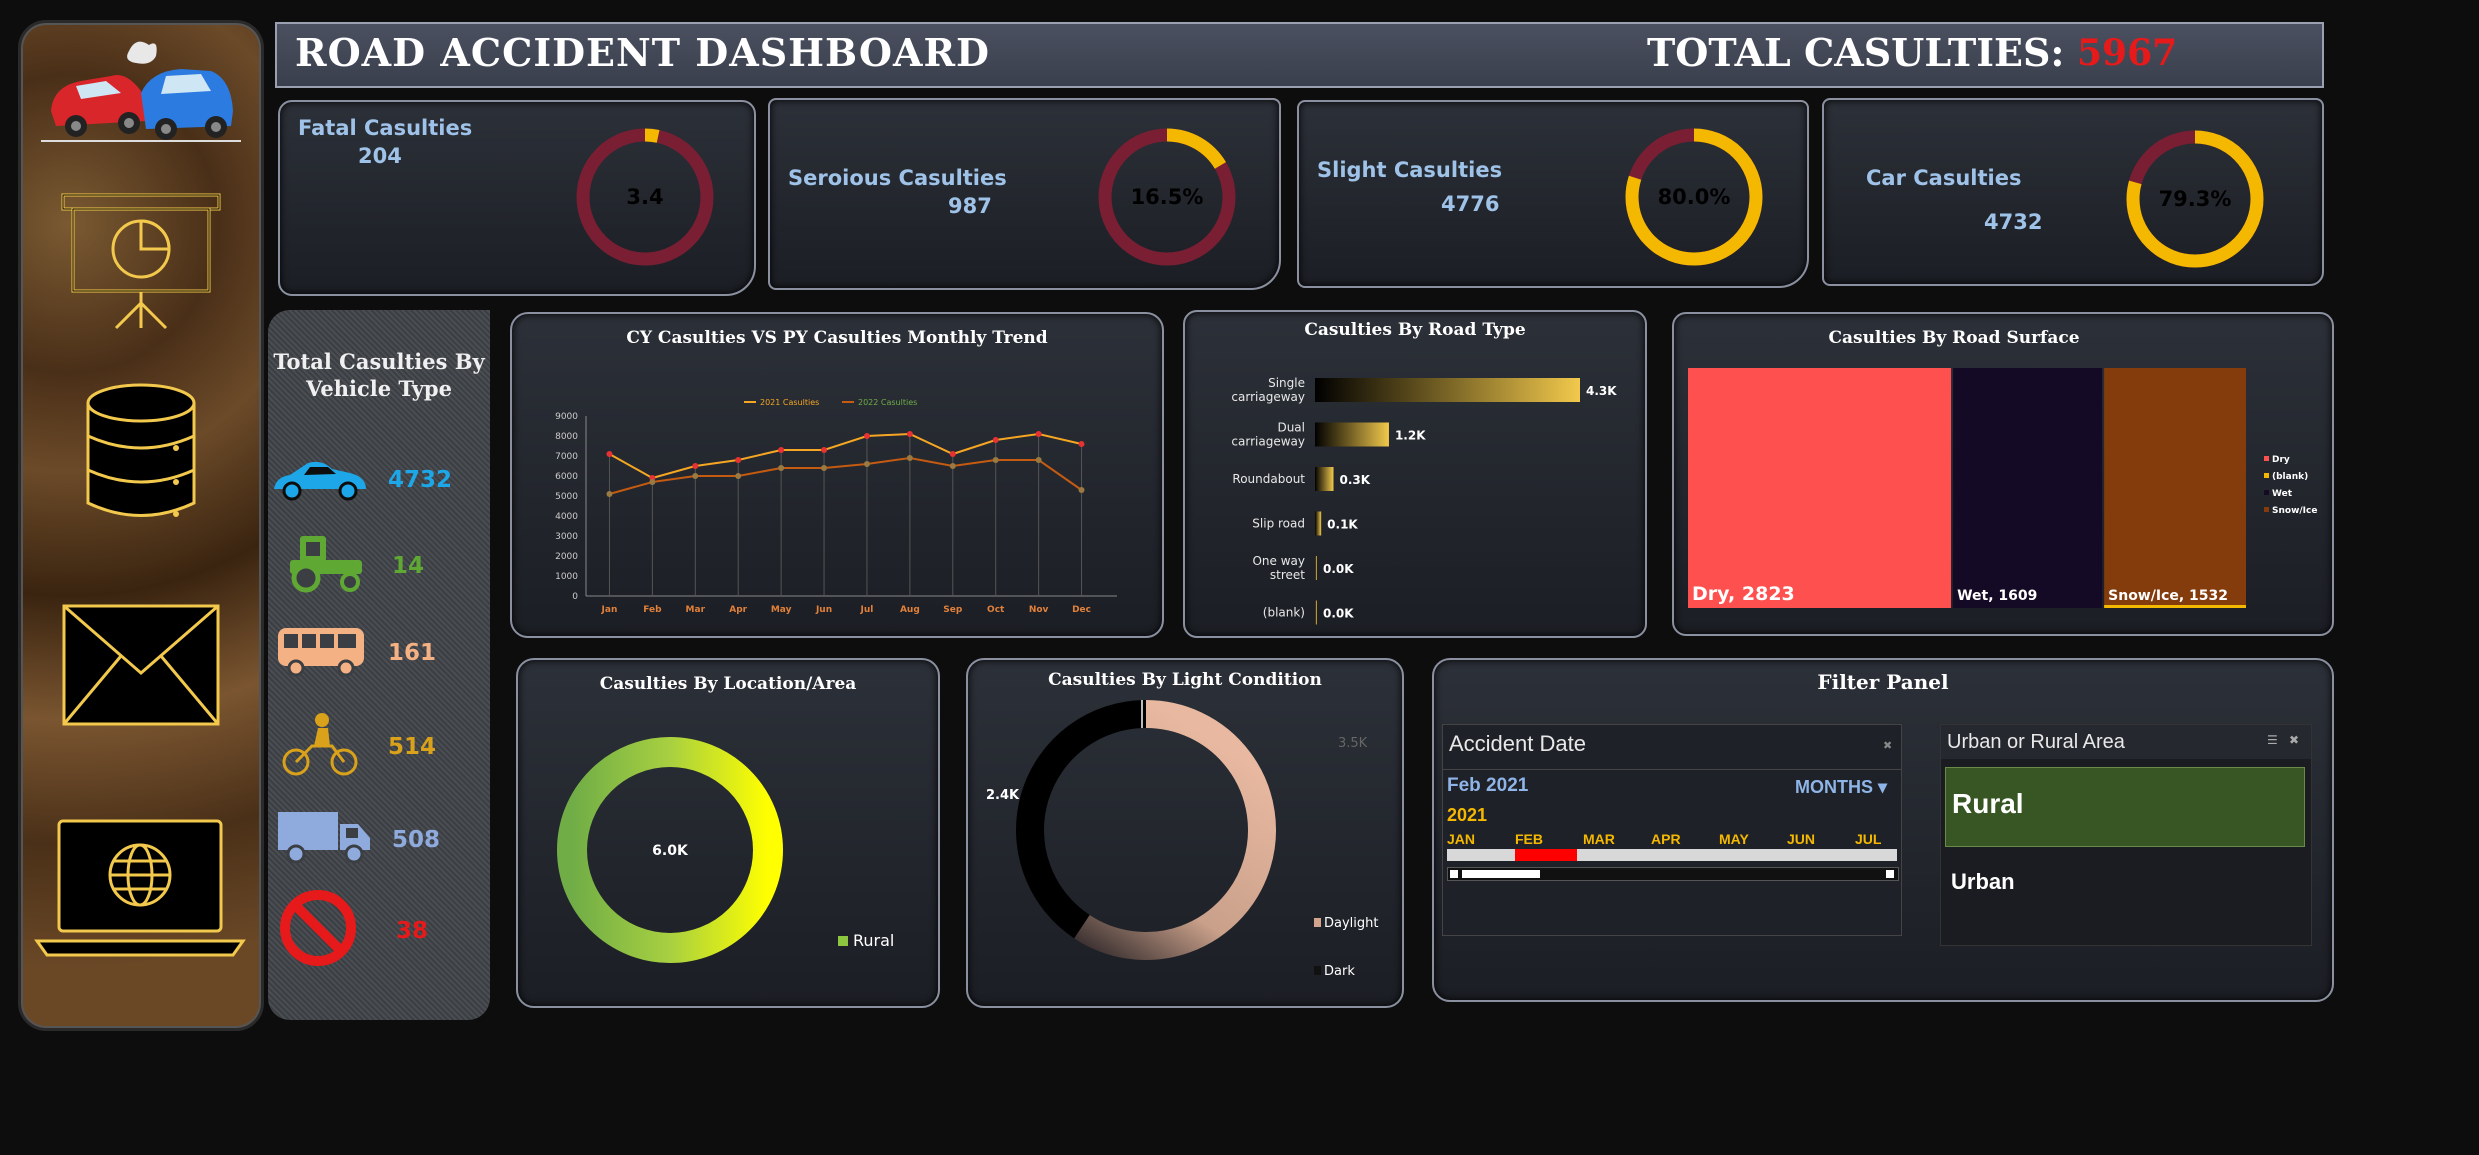 The width and height of the screenshot is (2479, 1155). I want to click on y-tick-label: 3000, so click(566, 537).